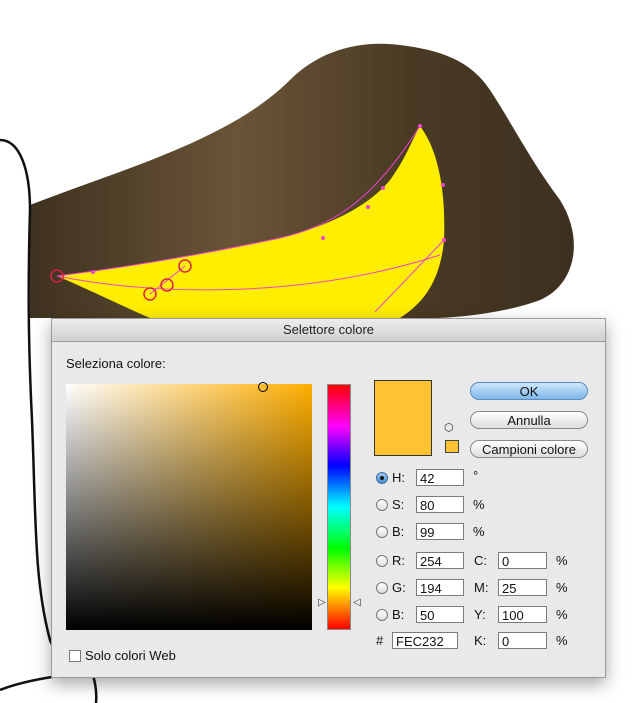 This screenshot has height=703, width=640. Describe the element at coordinates (452, 446) in the screenshot. I see `web-color-swatch` at that location.